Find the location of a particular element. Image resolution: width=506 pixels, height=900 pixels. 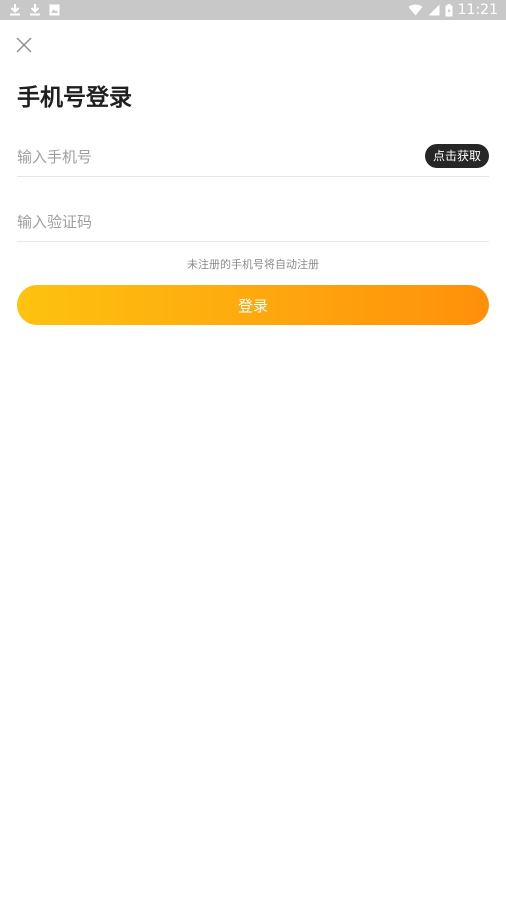

page-title: 手机号登录 is located at coordinates (74, 98).